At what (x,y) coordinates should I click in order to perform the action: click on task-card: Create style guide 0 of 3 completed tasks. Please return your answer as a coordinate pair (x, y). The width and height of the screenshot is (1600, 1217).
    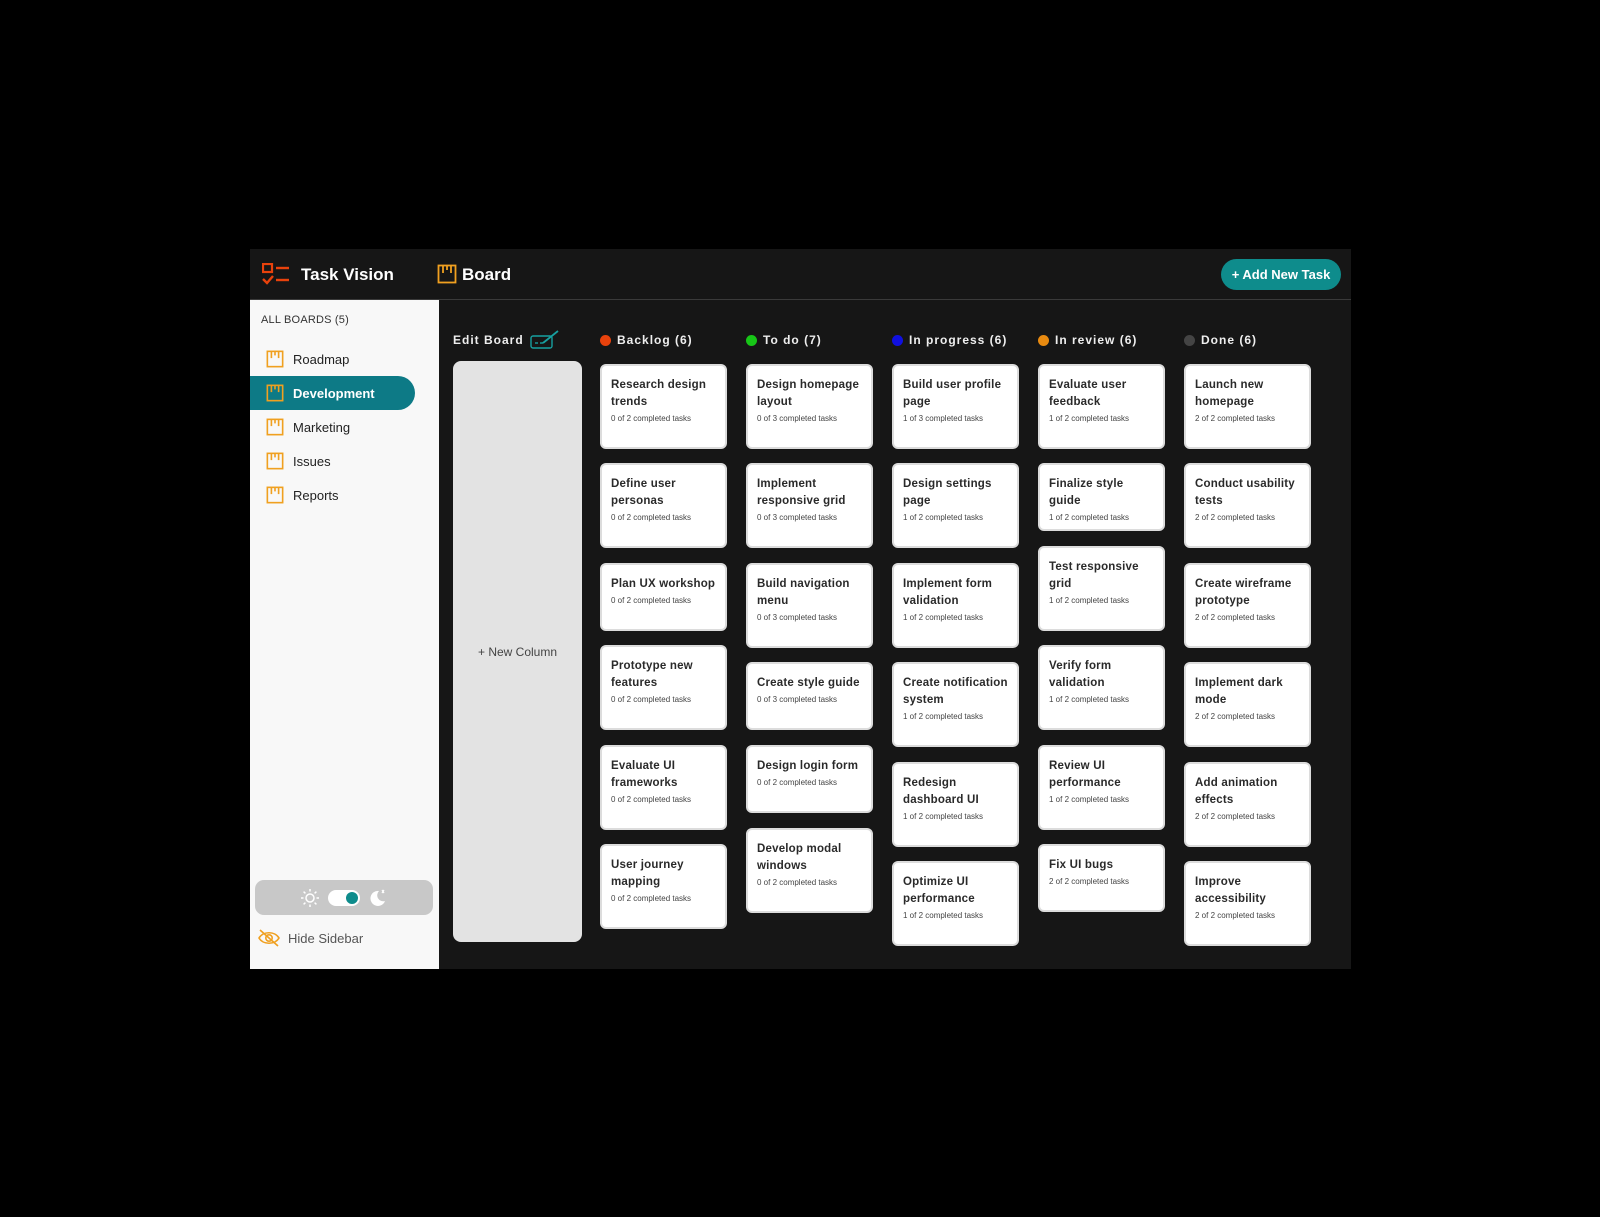
    Looking at the image, I should click on (809, 696).